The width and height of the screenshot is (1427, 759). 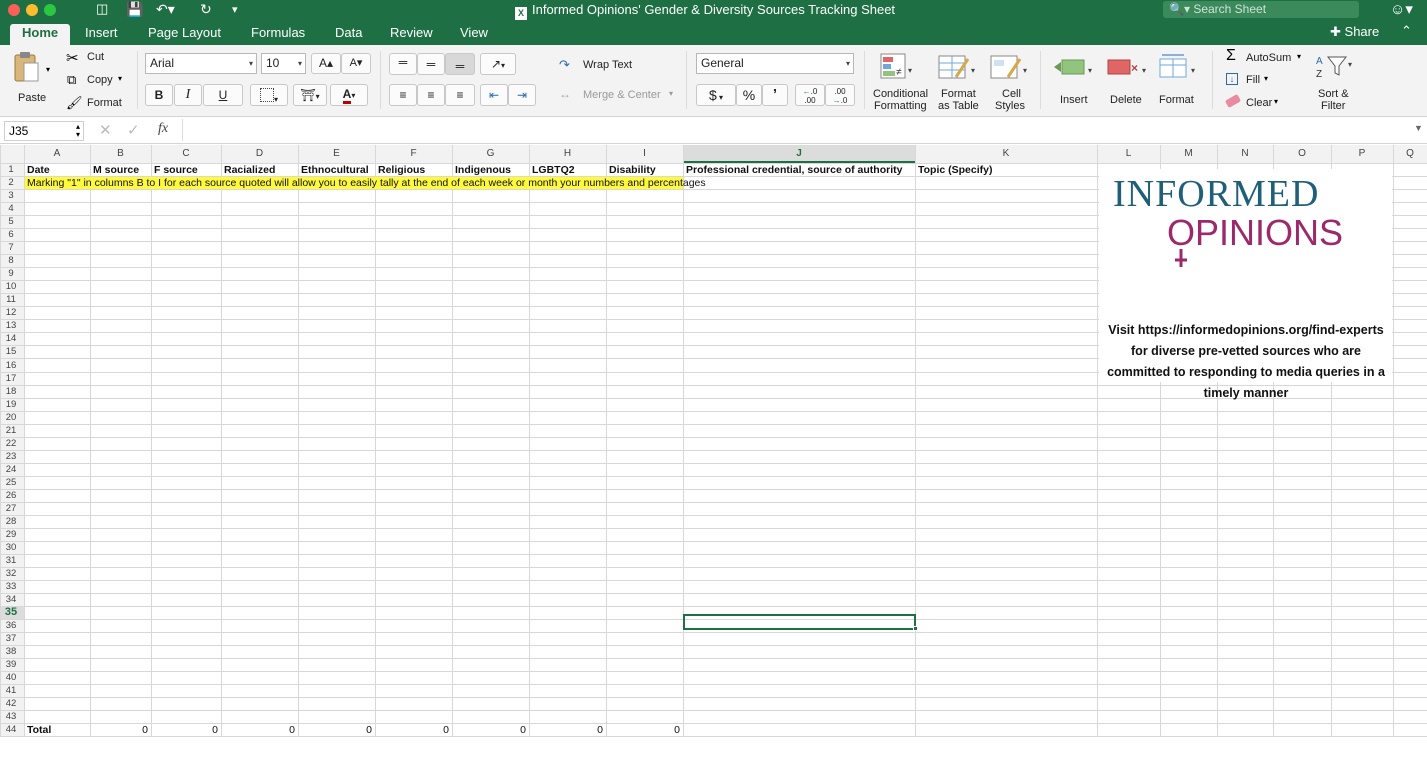 What do you see at coordinates (460, 95) in the screenshot?
I see `align-right-button: ≡` at bounding box center [460, 95].